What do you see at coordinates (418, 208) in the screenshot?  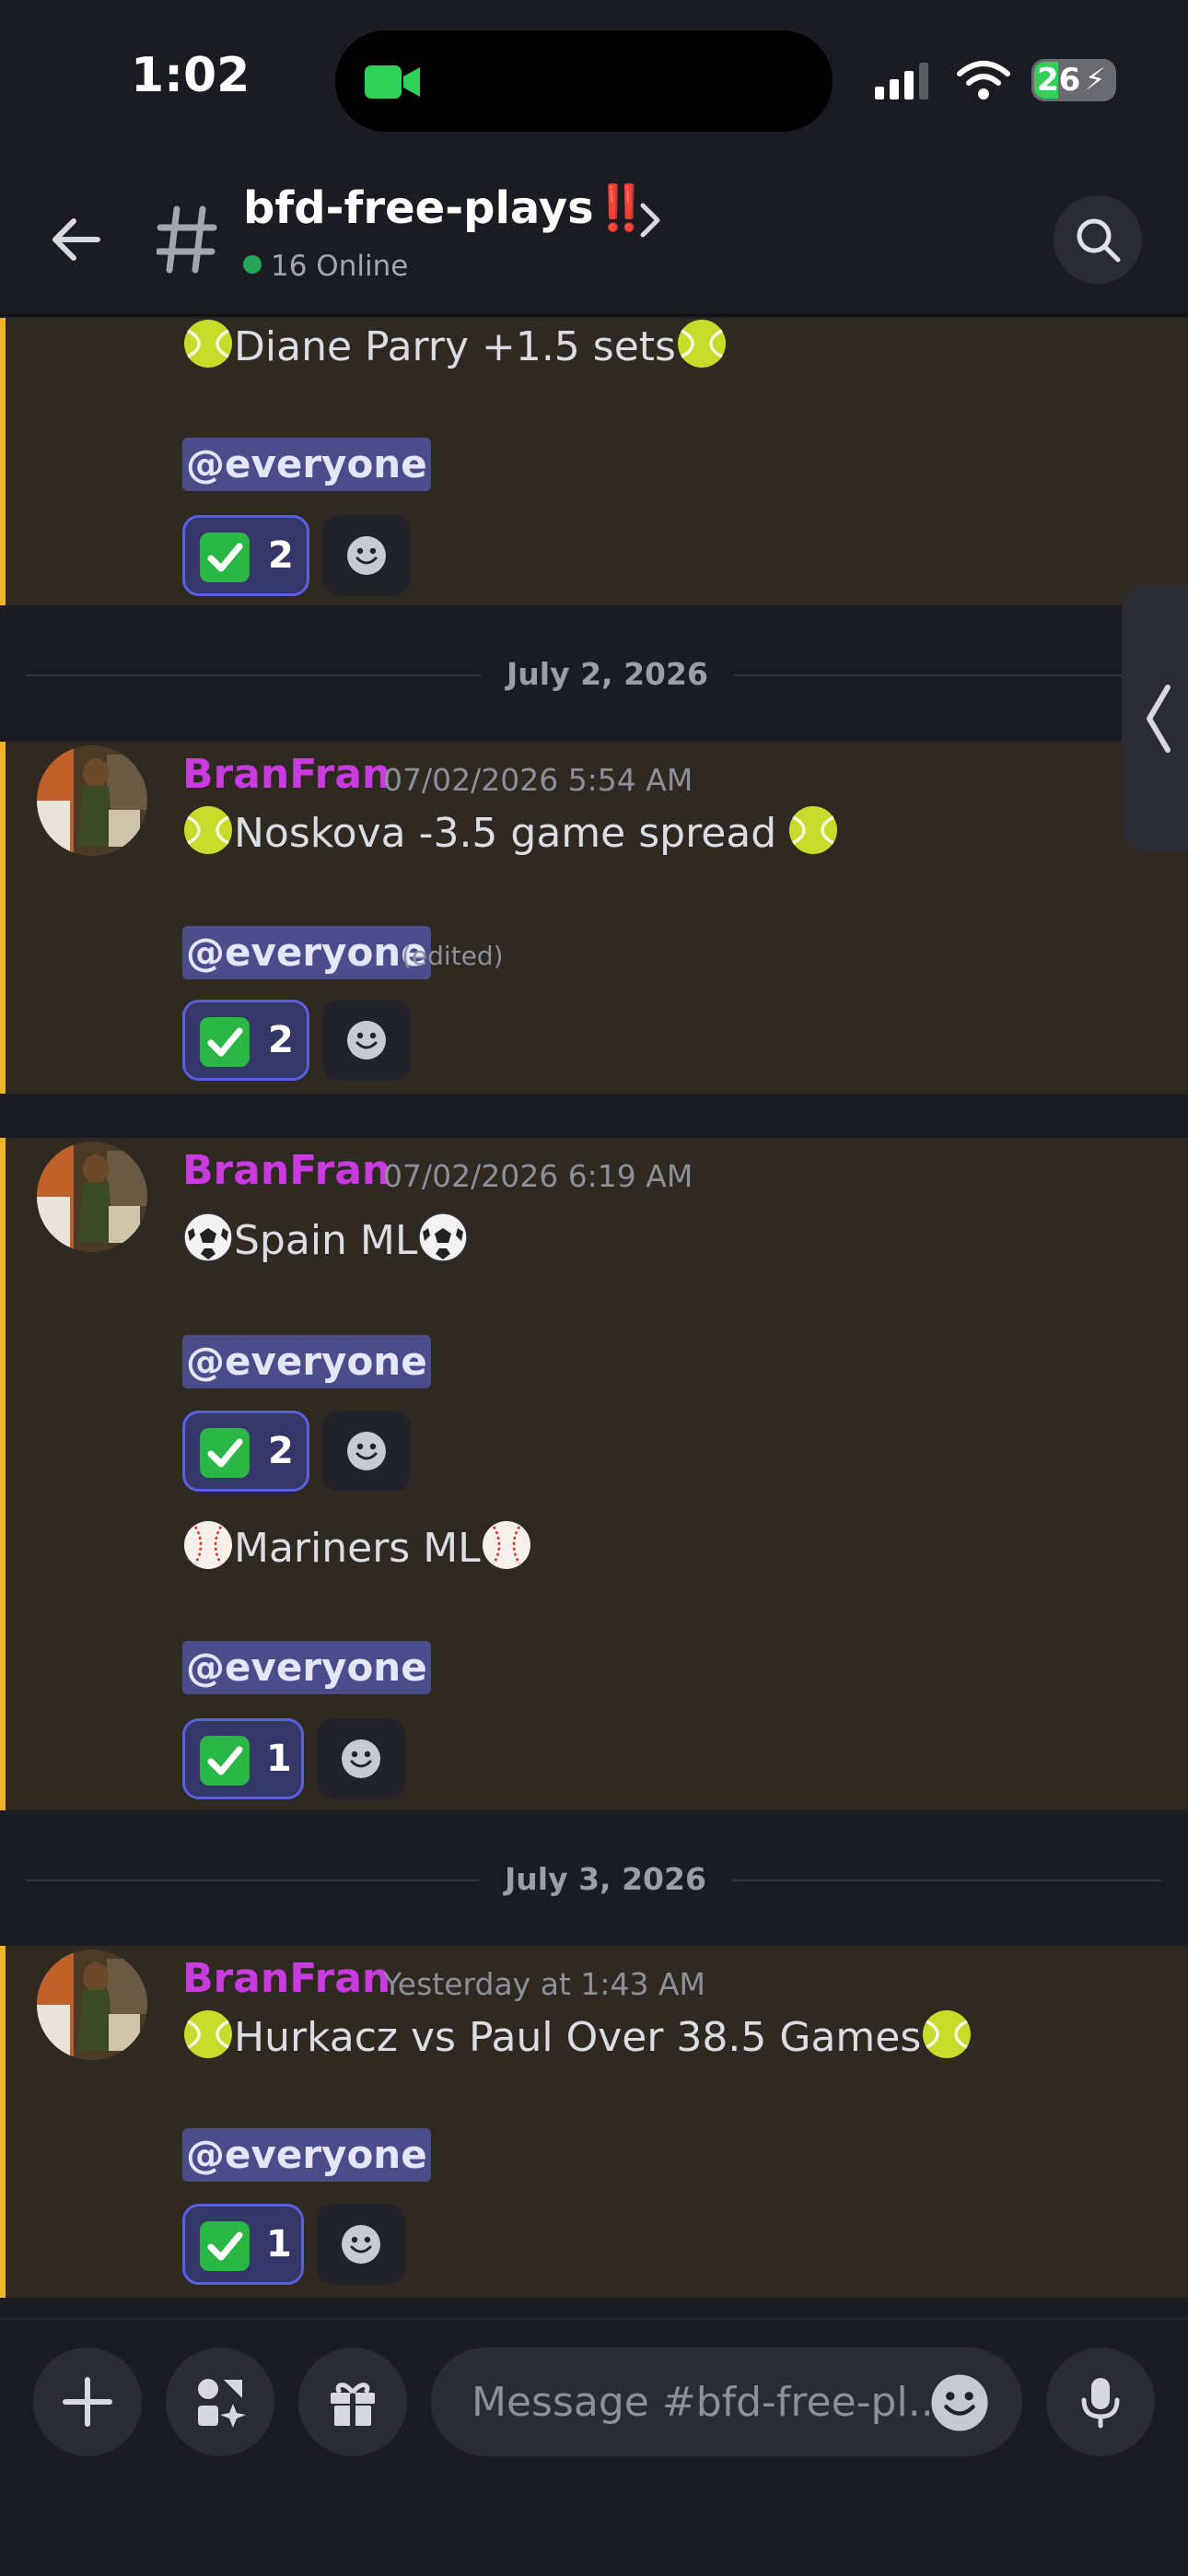 I see `channel-name: bfd-free-plays` at bounding box center [418, 208].